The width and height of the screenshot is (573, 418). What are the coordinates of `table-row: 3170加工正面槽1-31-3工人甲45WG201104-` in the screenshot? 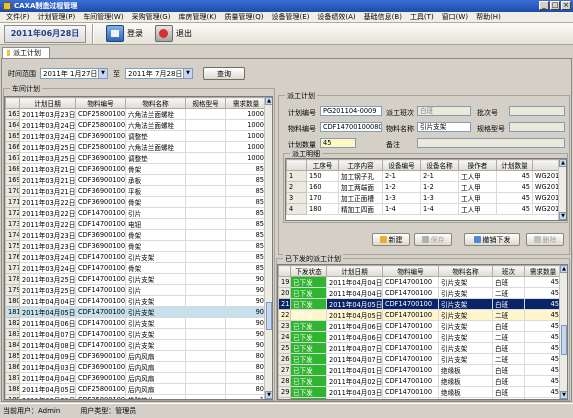 It's located at (426, 198).